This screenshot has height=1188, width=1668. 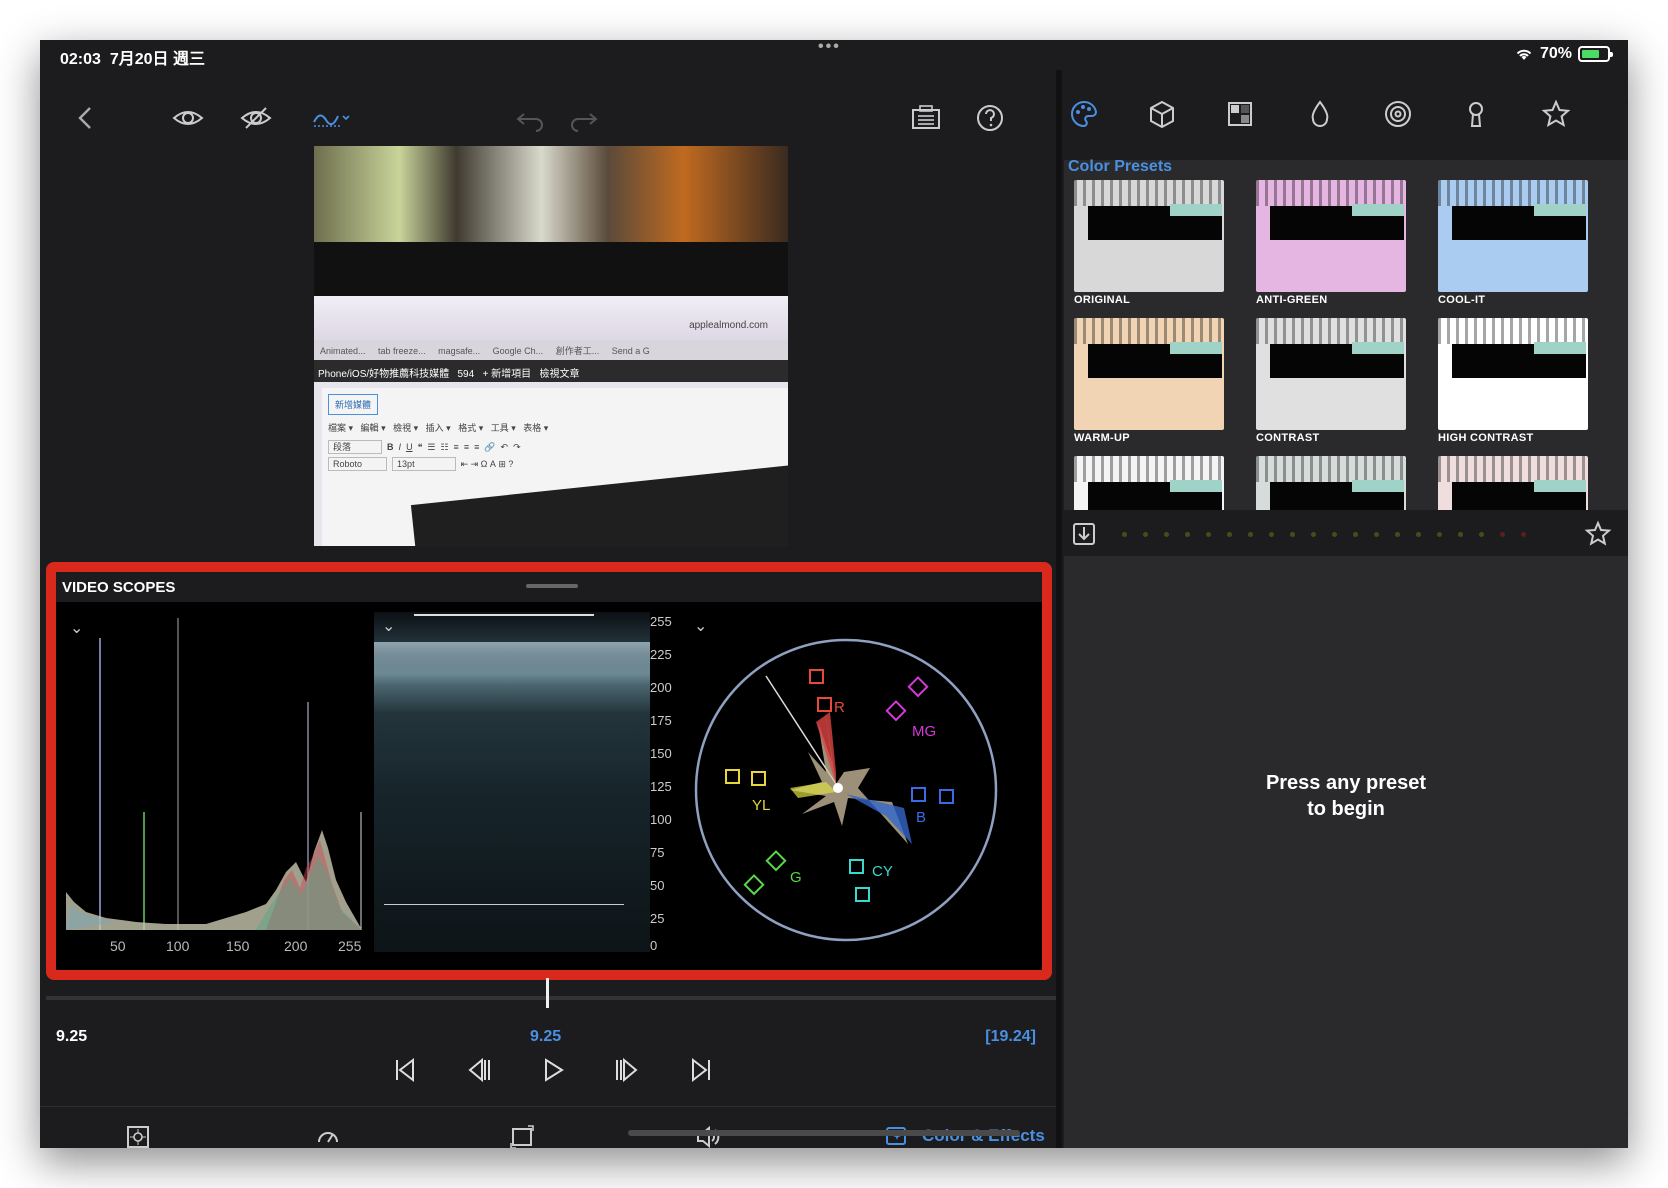 I want to click on waveform-tick: 255, so click(x=661, y=621).